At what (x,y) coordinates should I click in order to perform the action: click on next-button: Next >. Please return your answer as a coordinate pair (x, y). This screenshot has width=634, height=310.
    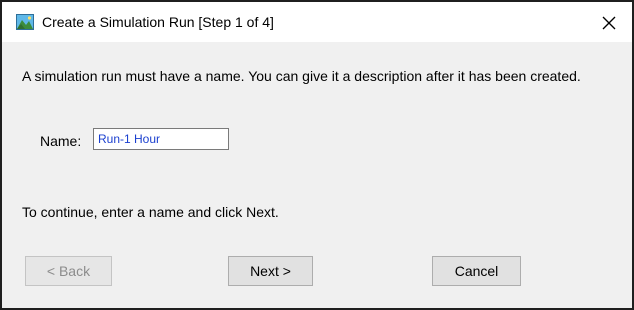
    Looking at the image, I should click on (270, 271).